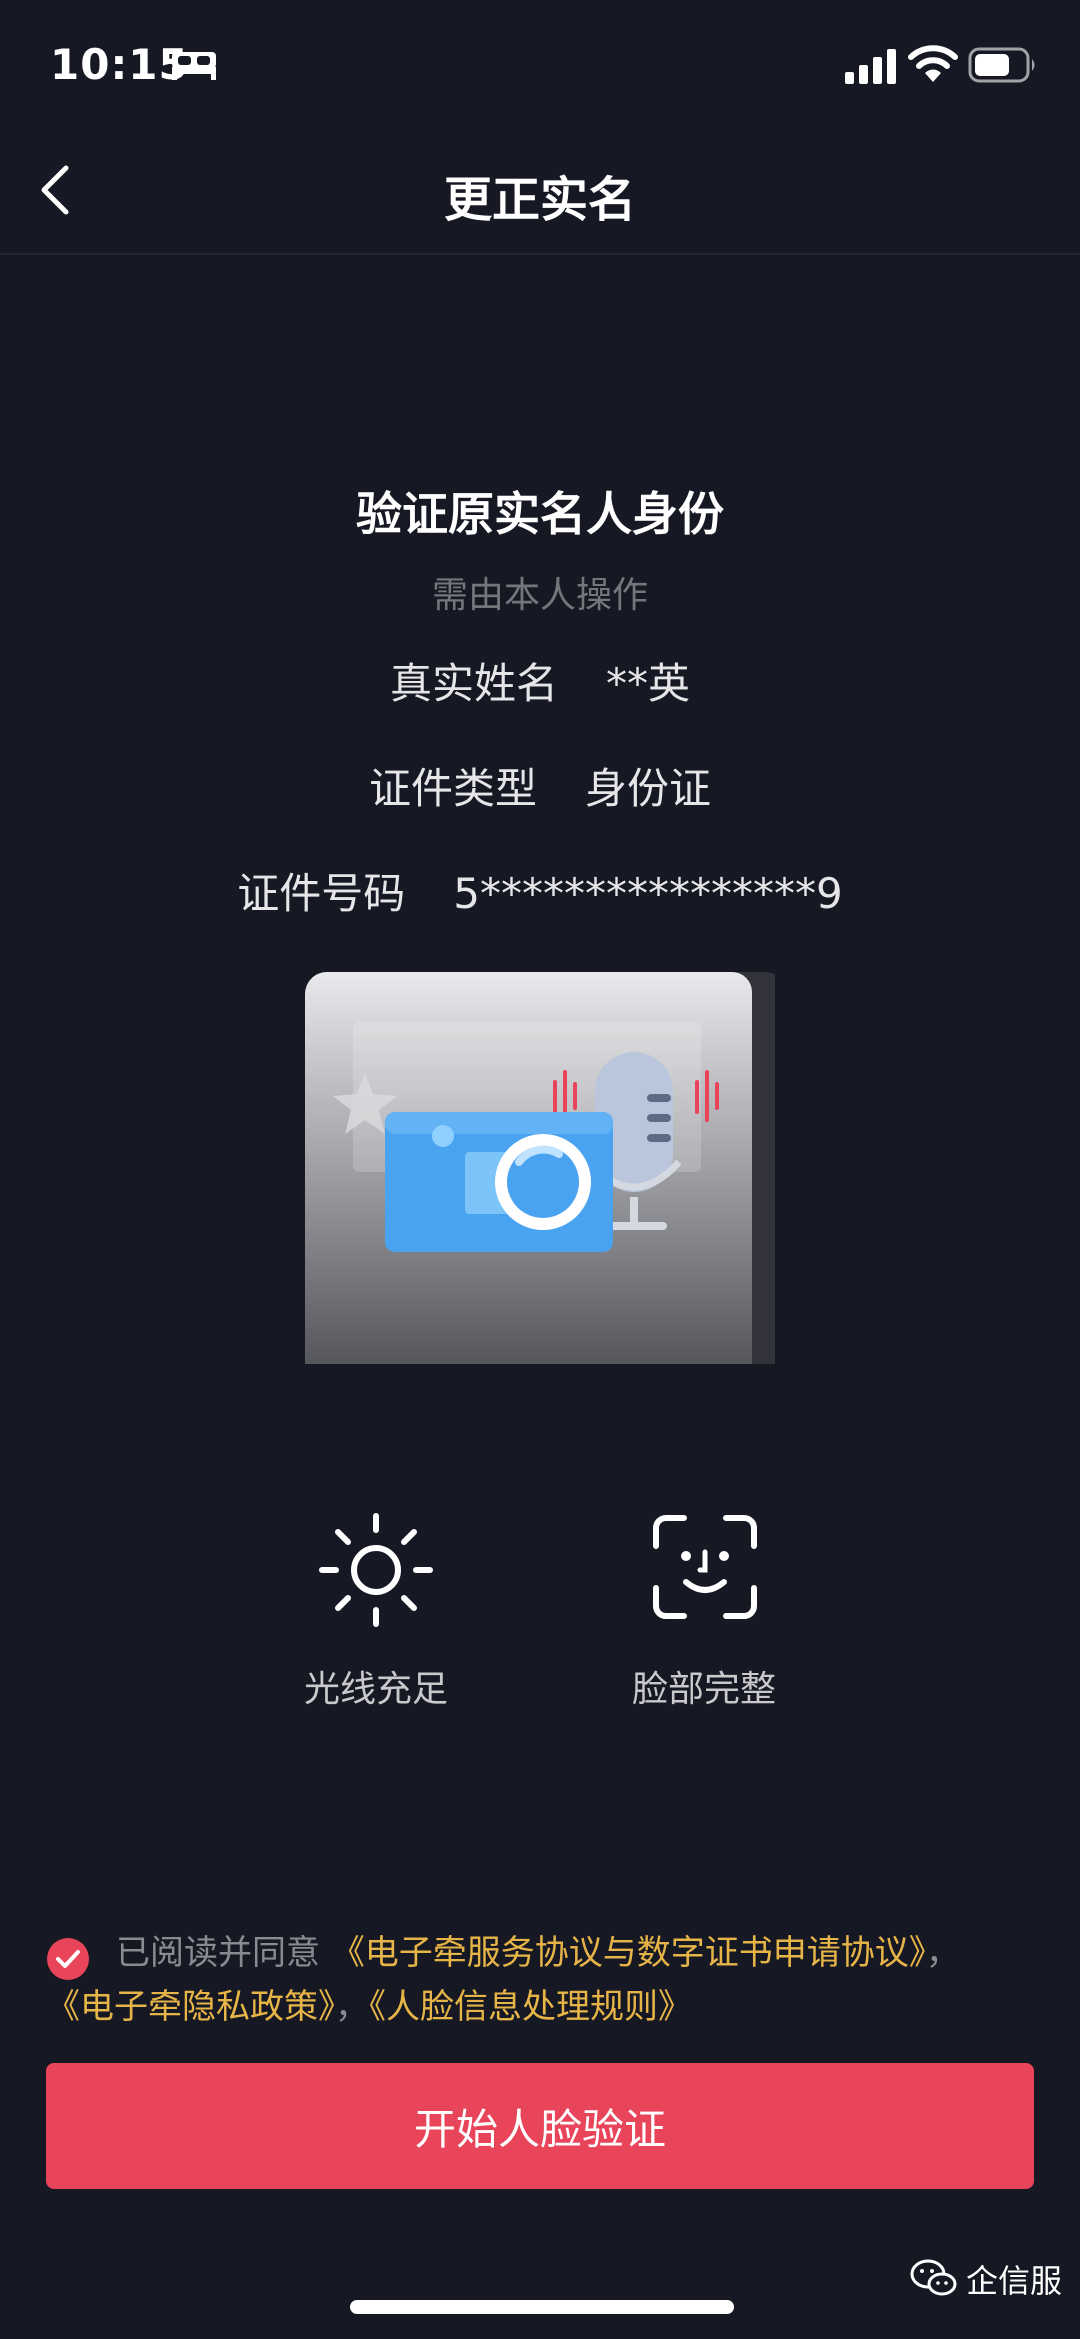 Image resolution: width=1080 pixels, height=2339 pixels. What do you see at coordinates (540, 254) in the screenshot?
I see `nav-divider` at bounding box center [540, 254].